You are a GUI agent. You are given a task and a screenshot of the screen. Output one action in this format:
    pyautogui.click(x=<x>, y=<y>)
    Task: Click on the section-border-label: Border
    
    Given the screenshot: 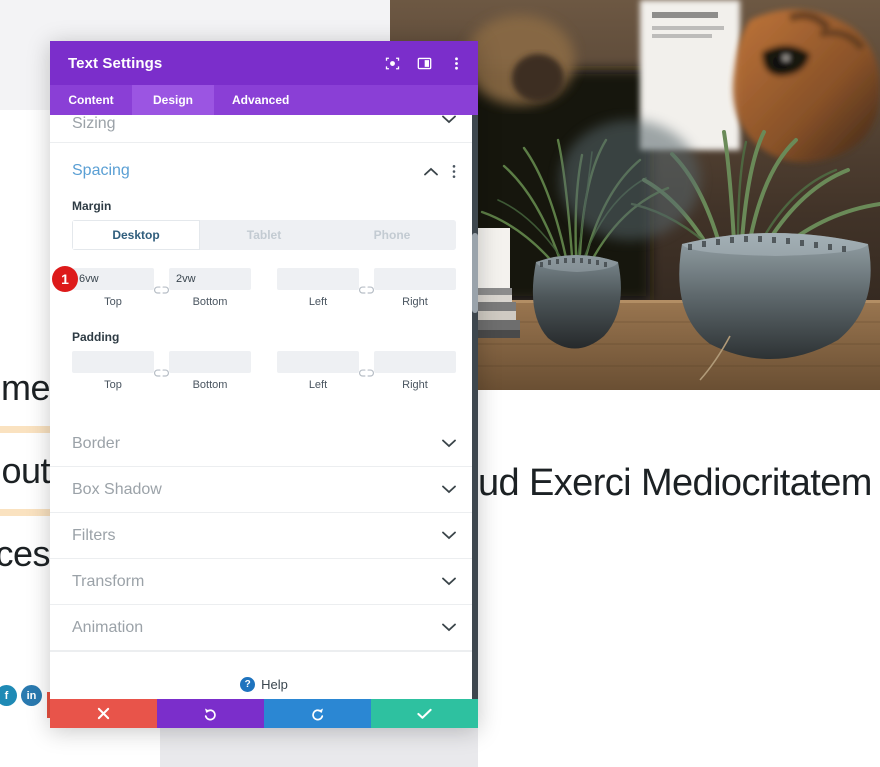 What is the action you would take?
    pyautogui.click(x=96, y=443)
    